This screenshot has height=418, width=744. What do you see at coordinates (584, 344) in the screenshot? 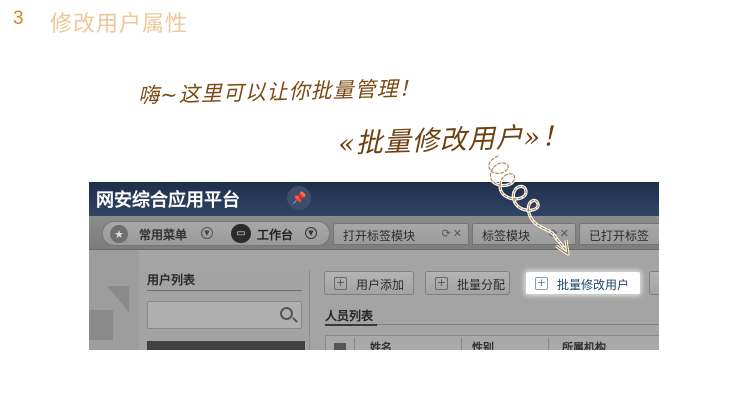
I see `column-header: 所属机构` at bounding box center [584, 344].